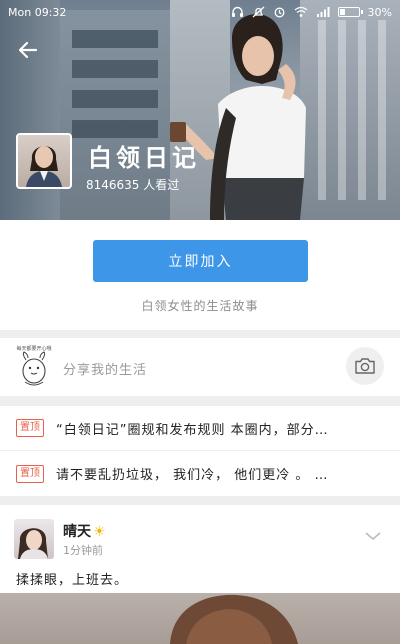  Describe the element at coordinates (83, 550) in the screenshot. I see `post-timestamp: 1分钟前` at that location.